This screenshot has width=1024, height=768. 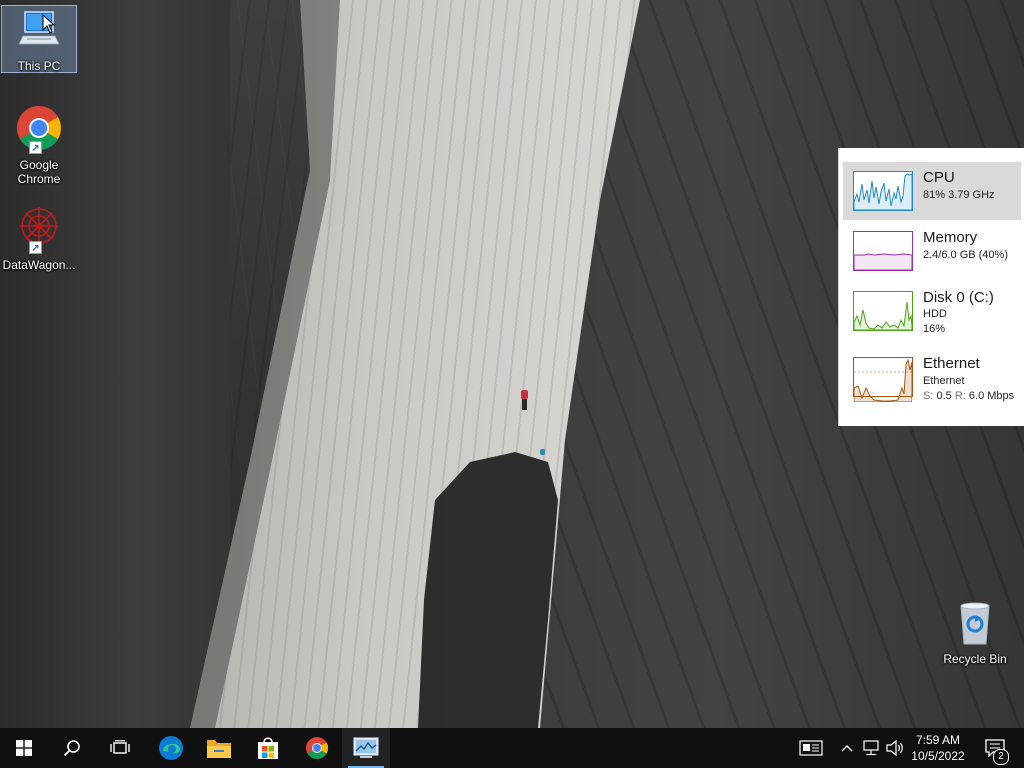 I want to click on desktop-icon-google-chrome: ↗ Google Chrome, so click(x=39, y=145).